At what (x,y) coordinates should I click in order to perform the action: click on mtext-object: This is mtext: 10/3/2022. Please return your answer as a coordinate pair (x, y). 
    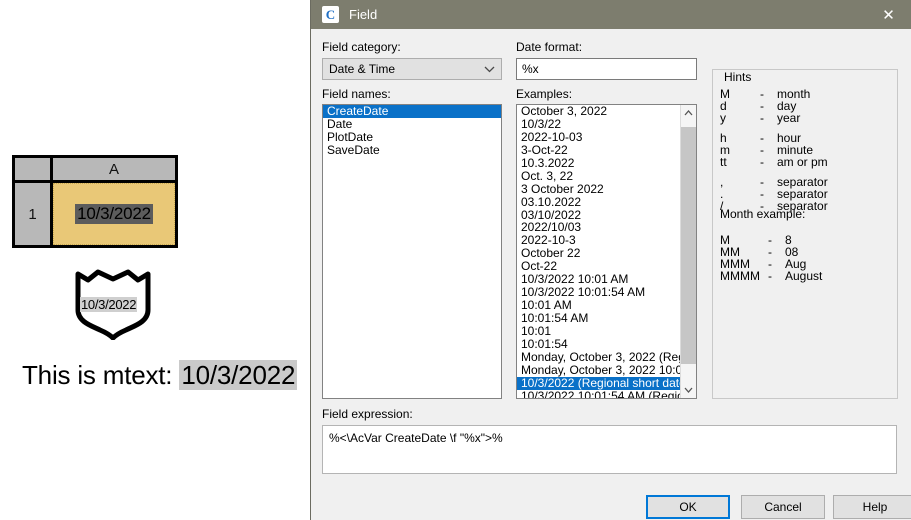
    Looking at the image, I should click on (160, 375).